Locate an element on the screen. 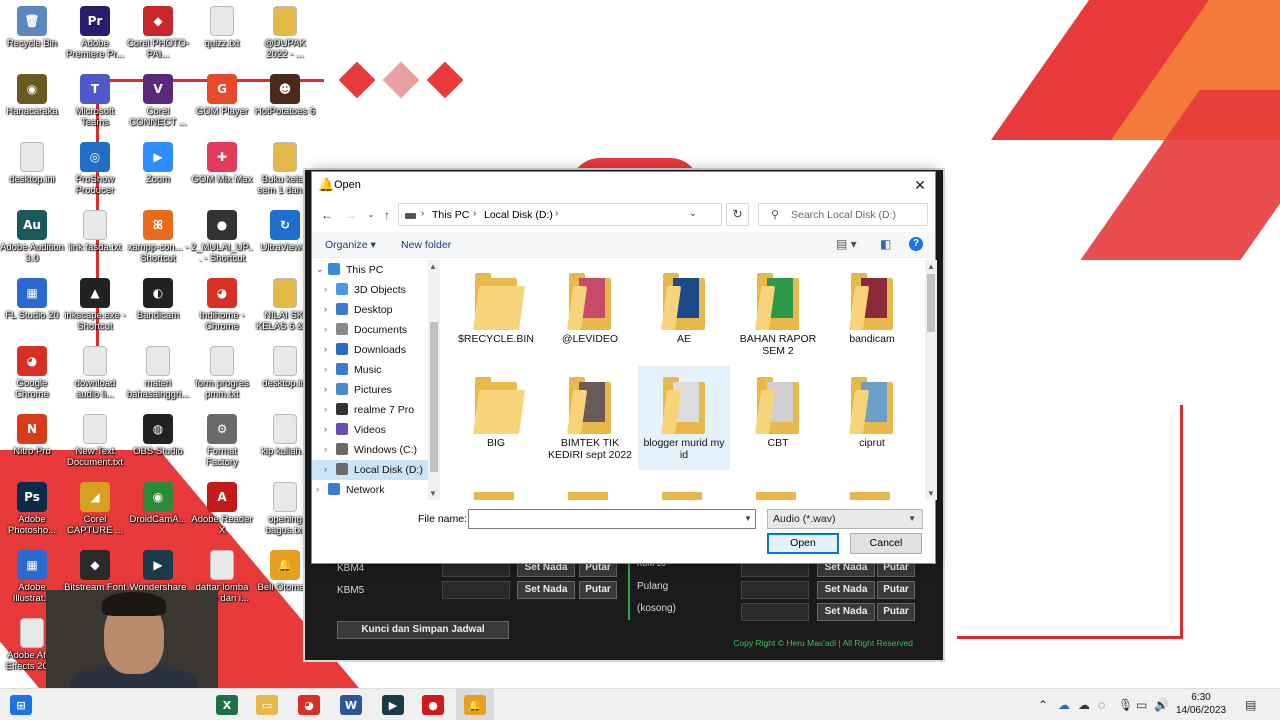  desktop-icon-teams: T Microsoft Teams is located at coordinates (95, 106).